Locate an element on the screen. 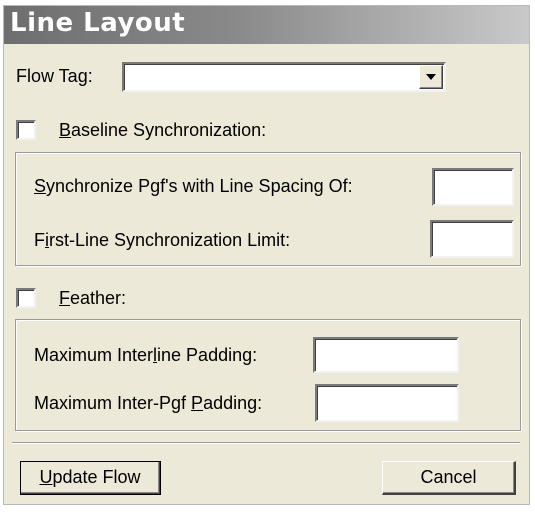 The height and width of the screenshot is (515, 535). button-separator is located at coordinates (266, 443).